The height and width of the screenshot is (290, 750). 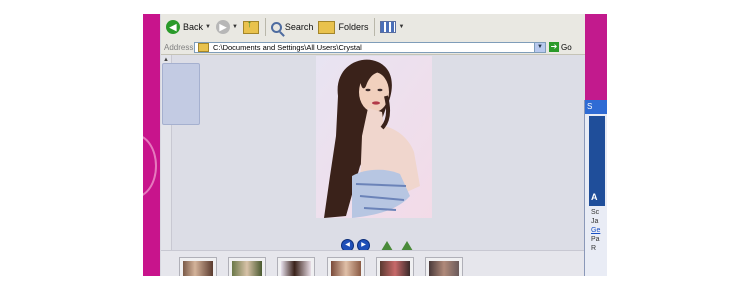 I want to click on side-link: Ge, so click(x=599, y=230).